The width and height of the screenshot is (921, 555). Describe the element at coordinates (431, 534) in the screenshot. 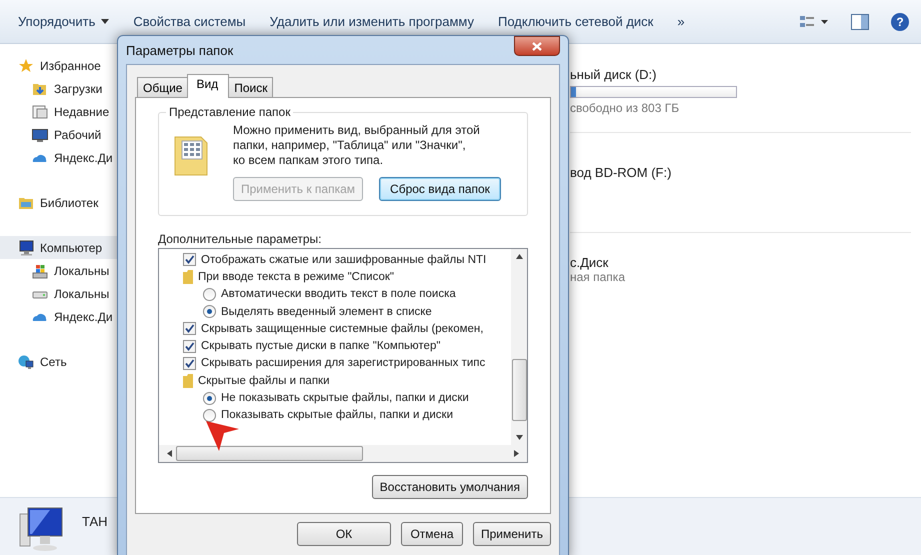

I see `dialog-button: Отмена` at that location.